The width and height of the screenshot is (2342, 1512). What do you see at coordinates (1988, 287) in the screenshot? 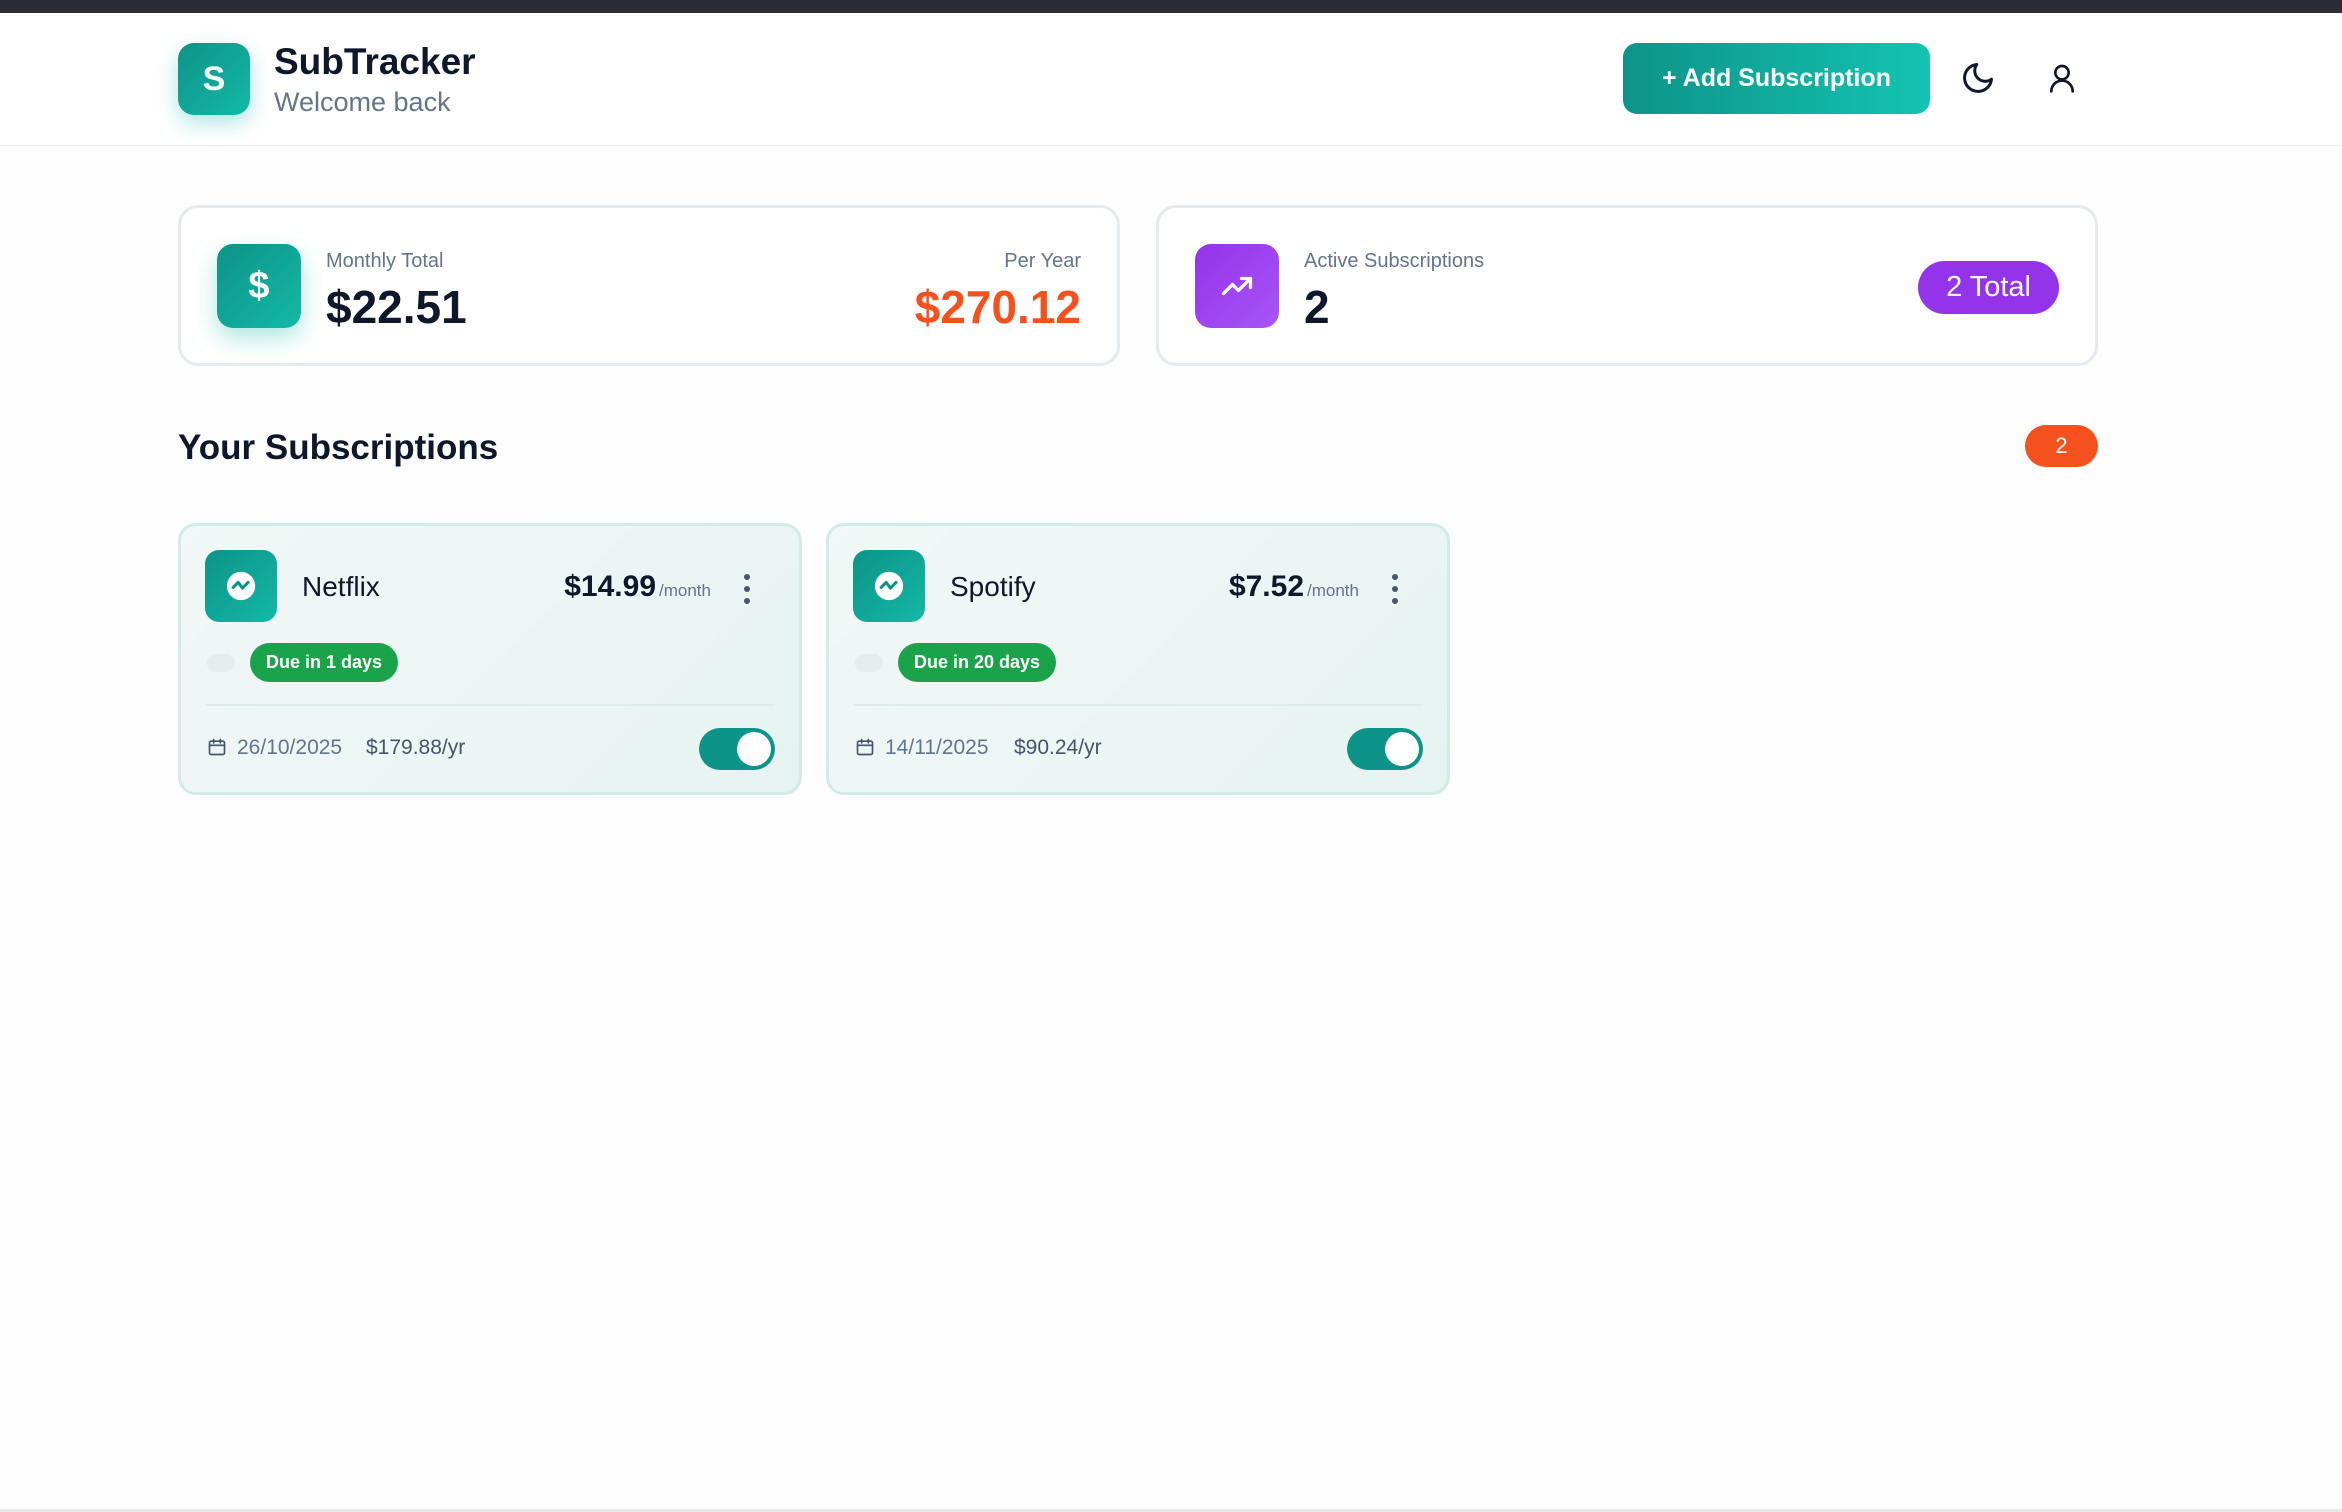
I see `total-badge: 2 Total` at bounding box center [1988, 287].